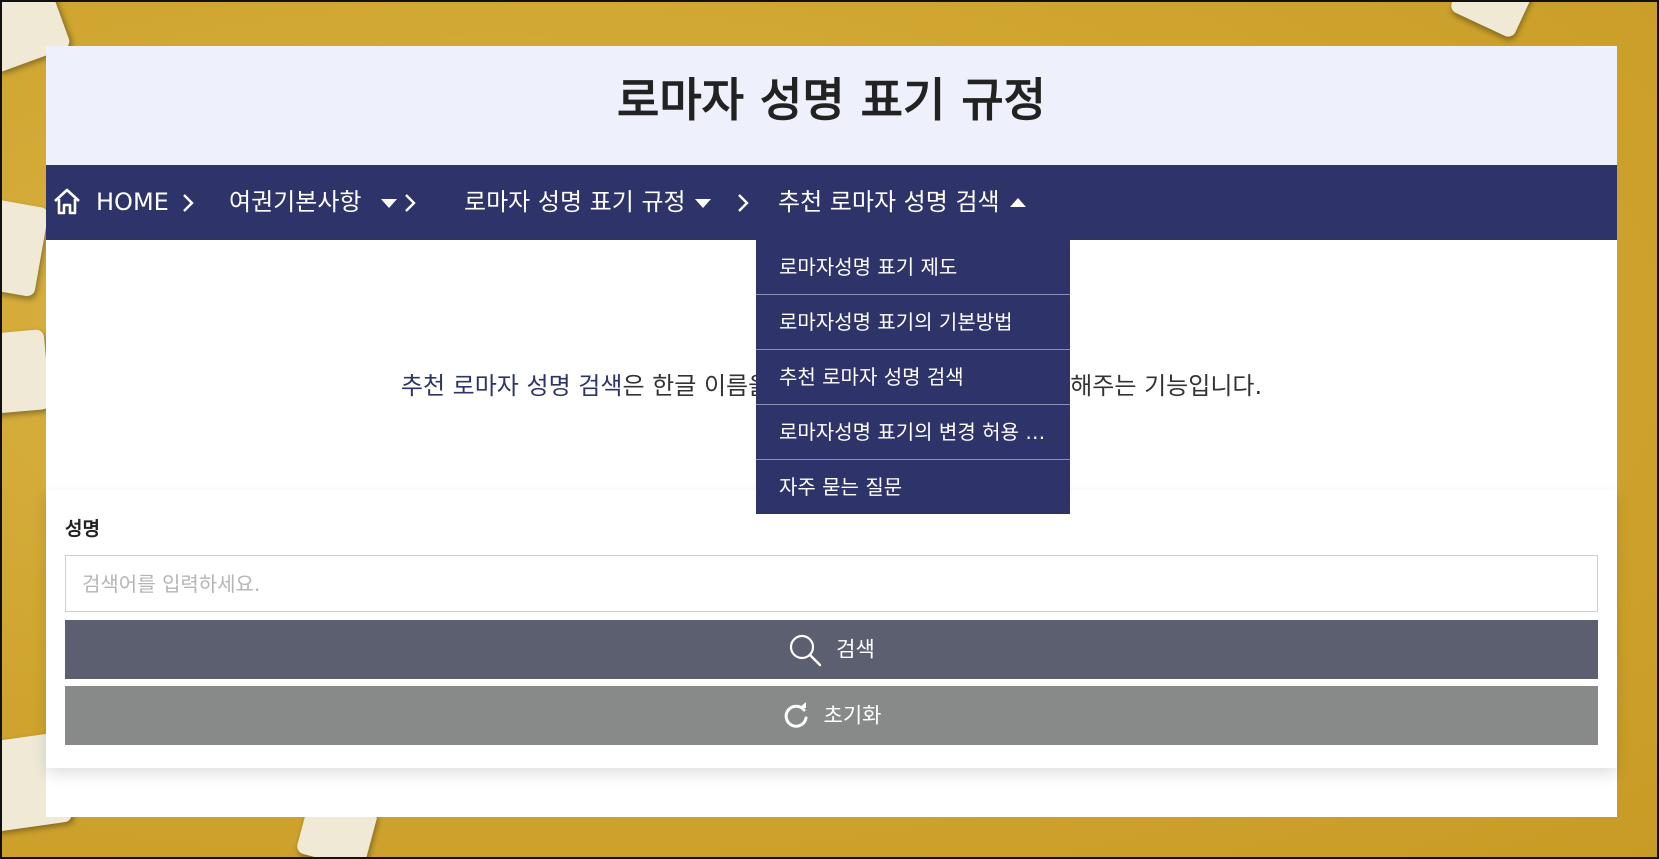 Image resolution: width=1659 pixels, height=859 pixels. I want to click on dropdown-item: 로마자성명 표기의 기본방법, so click(913, 321).